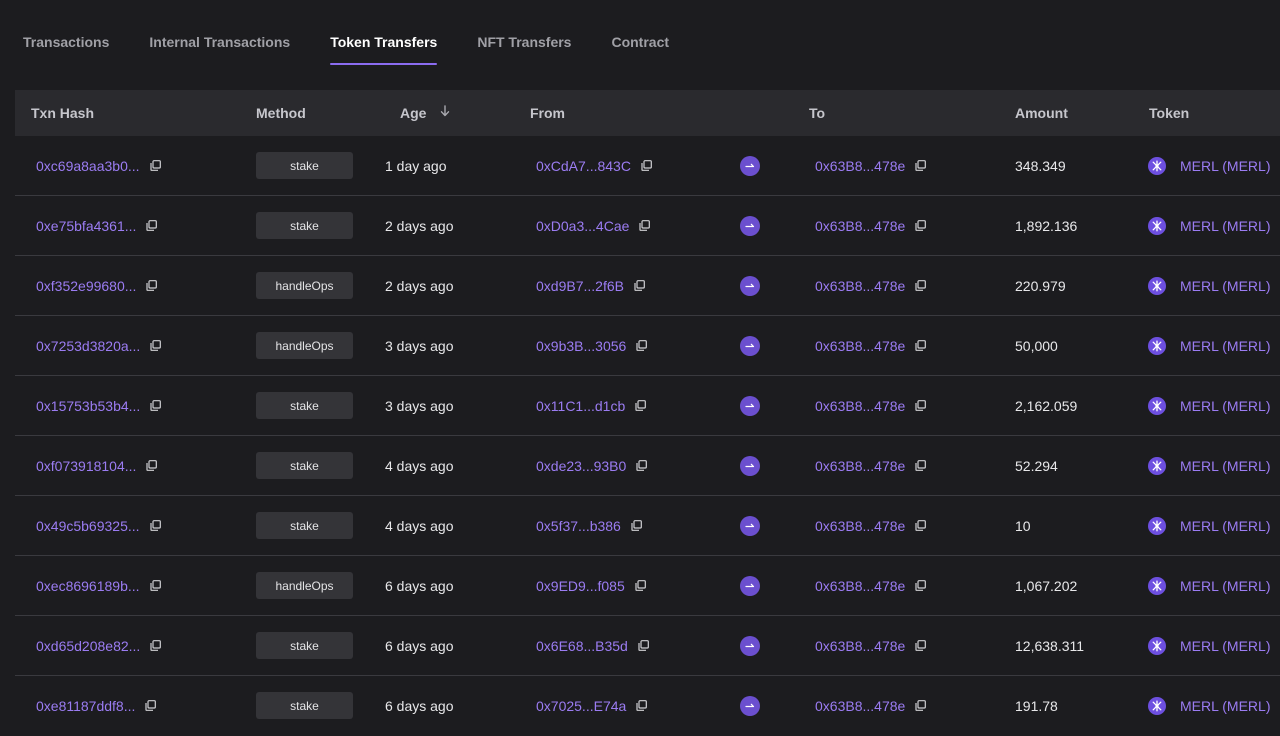 The height and width of the screenshot is (736, 1280). What do you see at coordinates (384, 49) in the screenshot?
I see `tab-token-transfers: Token Transfers` at bounding box center [384, 49].